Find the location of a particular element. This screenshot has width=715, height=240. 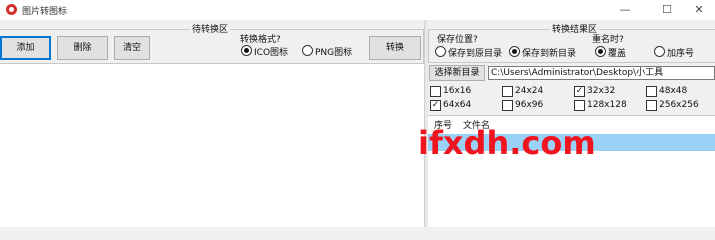

size-256-label: 256x256 is located at coordinates (679, 105).